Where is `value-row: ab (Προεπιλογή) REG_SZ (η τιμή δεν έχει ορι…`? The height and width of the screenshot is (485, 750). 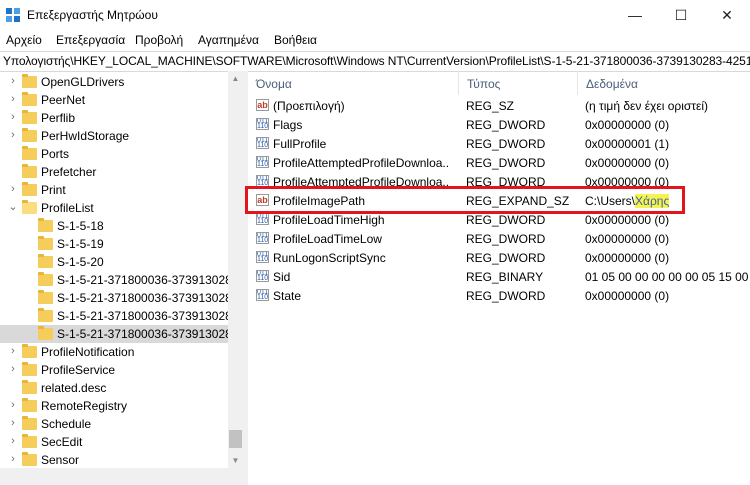 value-row: ab (Προεπιλογή) REG_SZ (η τιμή δεν έχει ορι… is located at coordinates (499, 105).